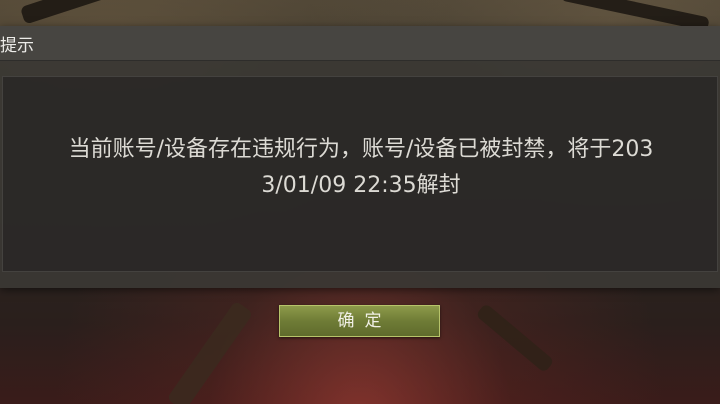 The image size is (720, 404). Describe the element at coordinates (359, 321) in the screenshot. I see `confirm-button: 确定` at that location.